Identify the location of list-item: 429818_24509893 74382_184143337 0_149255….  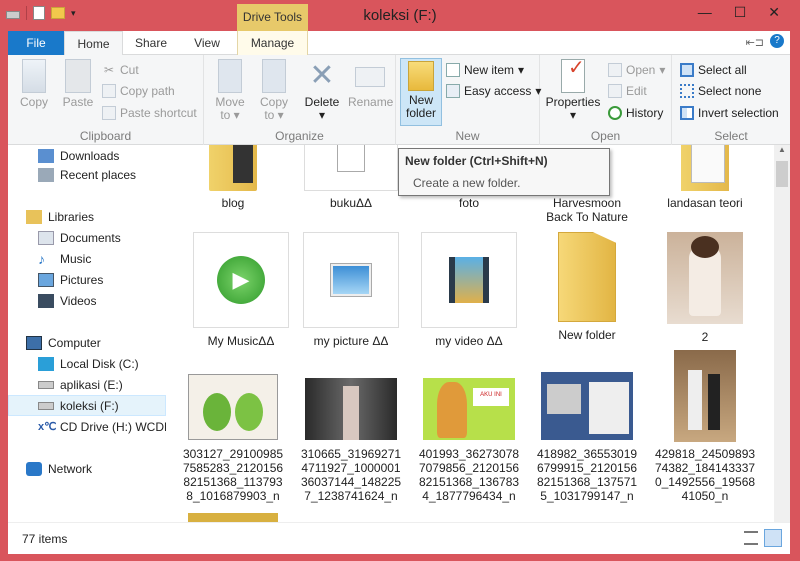
(705, 426).